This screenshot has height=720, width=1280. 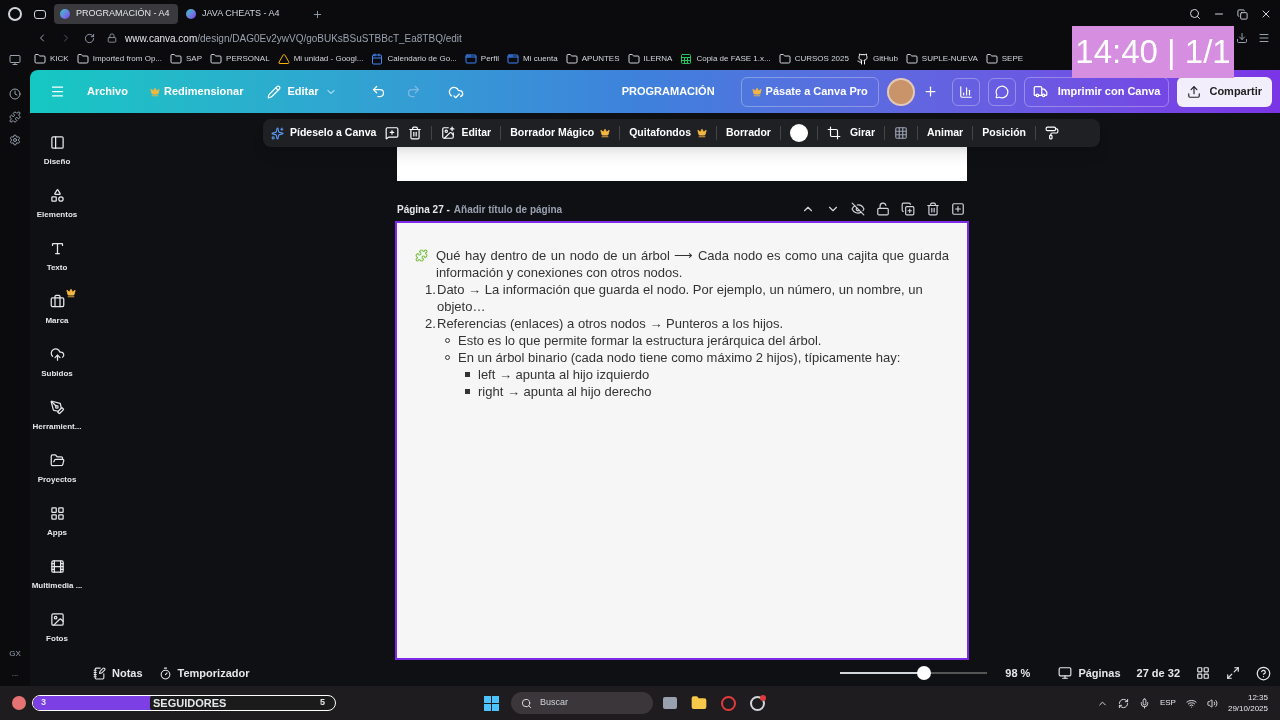 I want to click on language-indicator: ESP, so click(x=1167, y=703).